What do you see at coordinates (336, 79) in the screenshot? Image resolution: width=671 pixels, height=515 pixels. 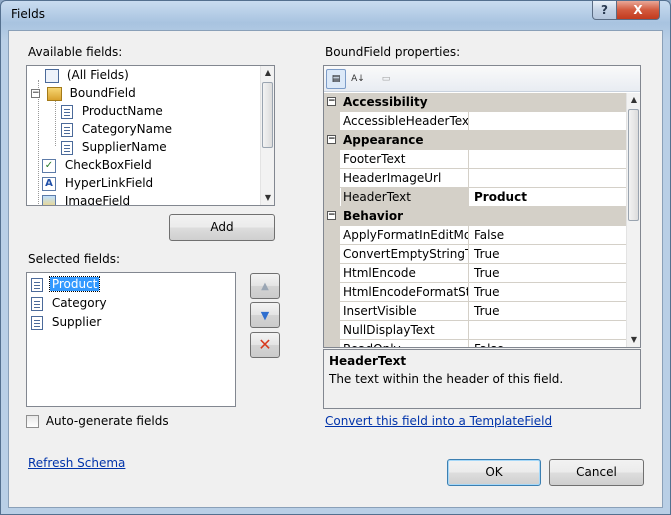 I see `categorized-view-icon: ▤` at bounding box center [336, 79].